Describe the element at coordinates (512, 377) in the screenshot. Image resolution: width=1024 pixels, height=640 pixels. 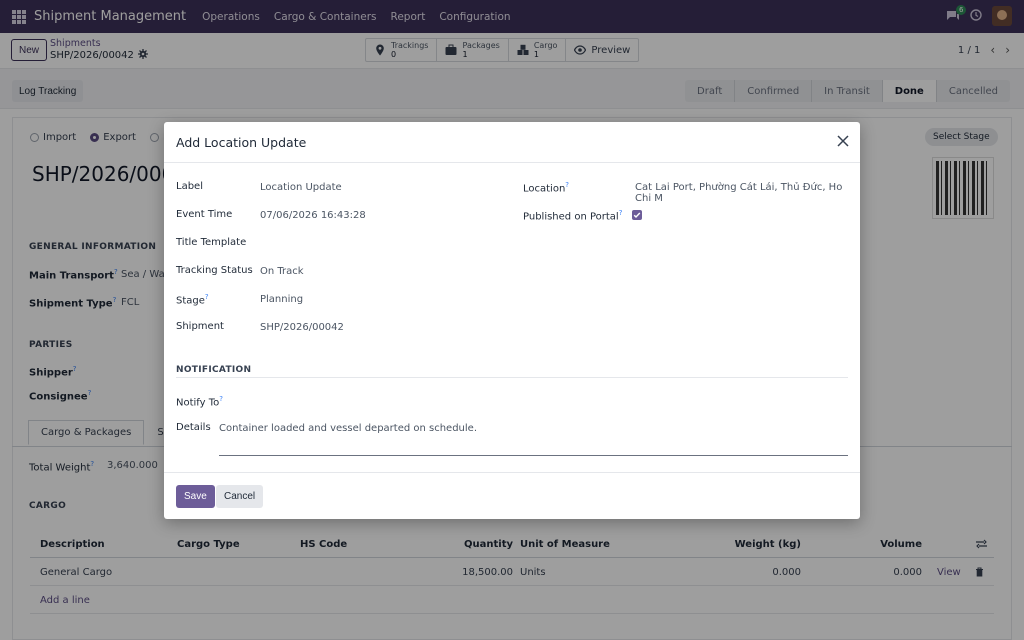
I see `notification-divider` at that location.